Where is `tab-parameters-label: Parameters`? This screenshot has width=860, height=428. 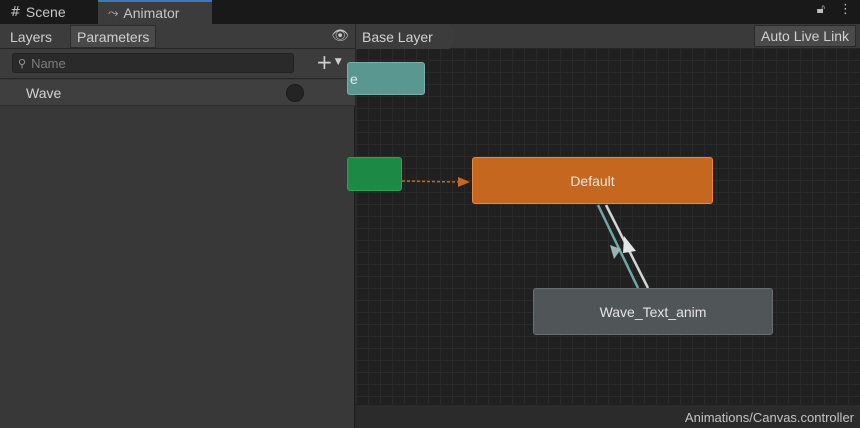 tab-parameters-label: Parameters is located at coordinates (113, 36).